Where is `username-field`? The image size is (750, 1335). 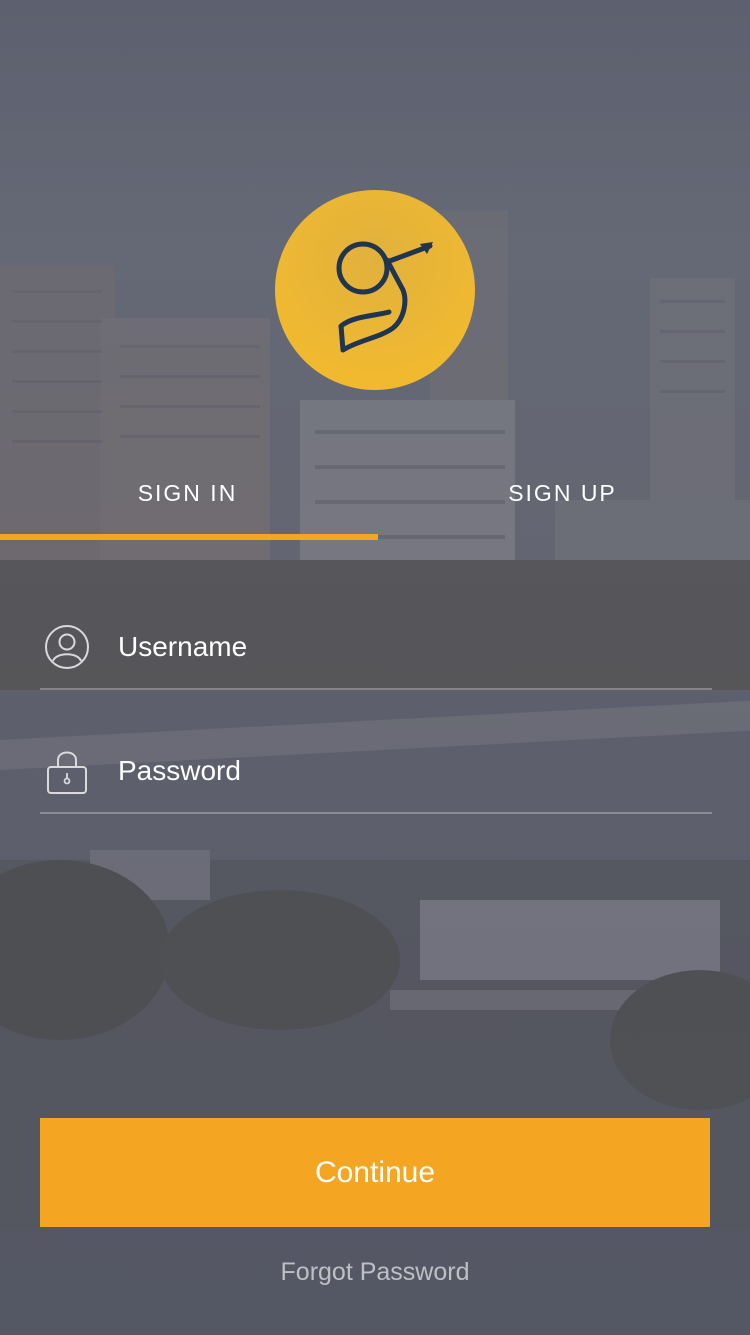 username-field is located at coordinates (376, 647).